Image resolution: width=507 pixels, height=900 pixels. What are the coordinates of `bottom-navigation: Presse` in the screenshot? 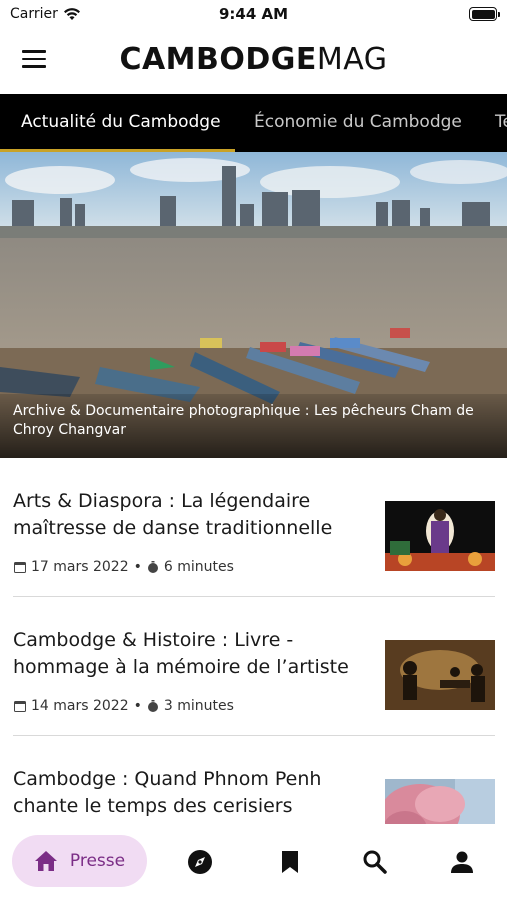 It's located at (253, 862).